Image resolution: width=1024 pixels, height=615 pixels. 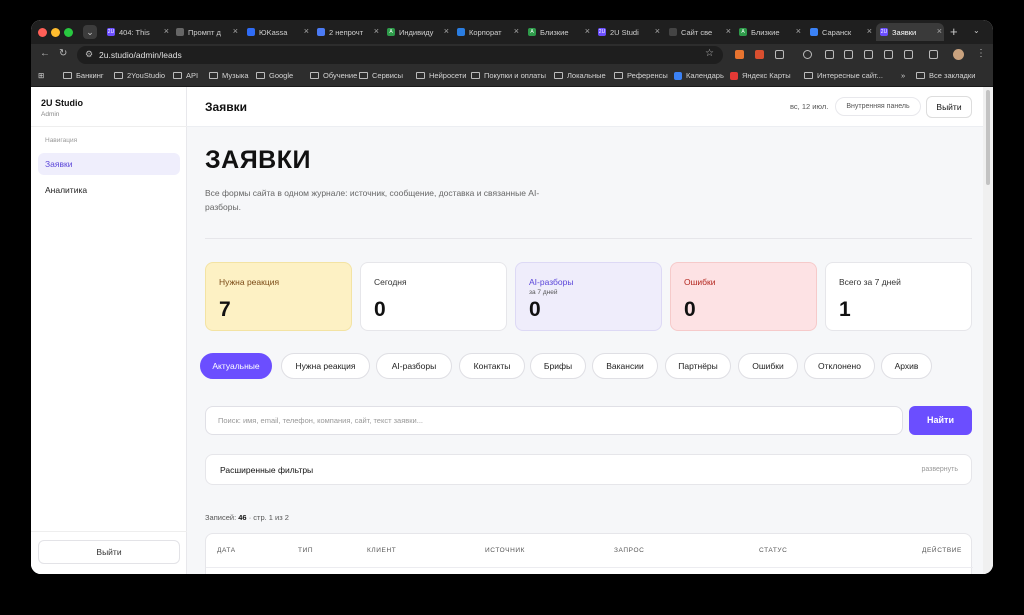 I want to click on filter-chip: Нужна реакция, so click(x=325, y=366).